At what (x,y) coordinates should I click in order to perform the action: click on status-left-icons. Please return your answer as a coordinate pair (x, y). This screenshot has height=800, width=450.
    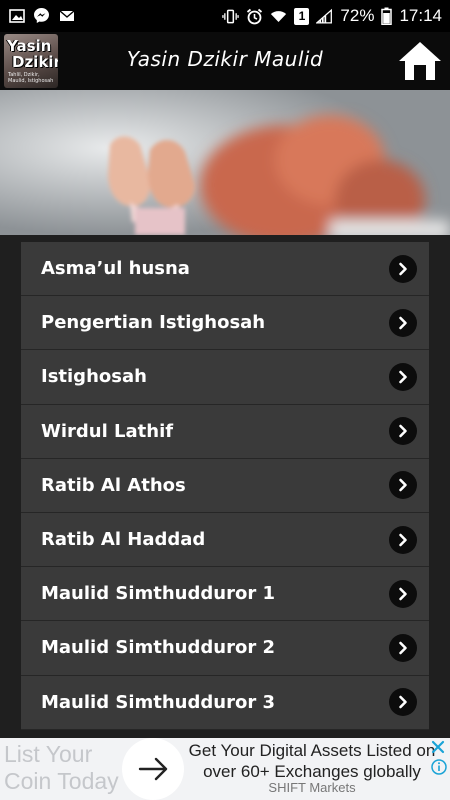
    Looking at the image, I should click on (41, 15).